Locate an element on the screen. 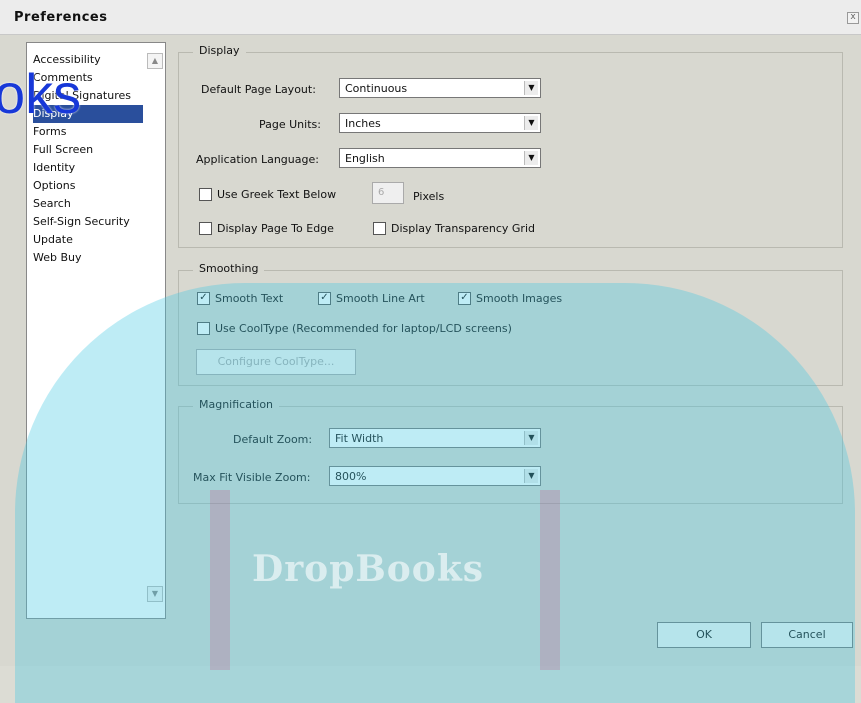  max-fit-zoom-select: 800% ▼ is located at coordinates (435, 476).